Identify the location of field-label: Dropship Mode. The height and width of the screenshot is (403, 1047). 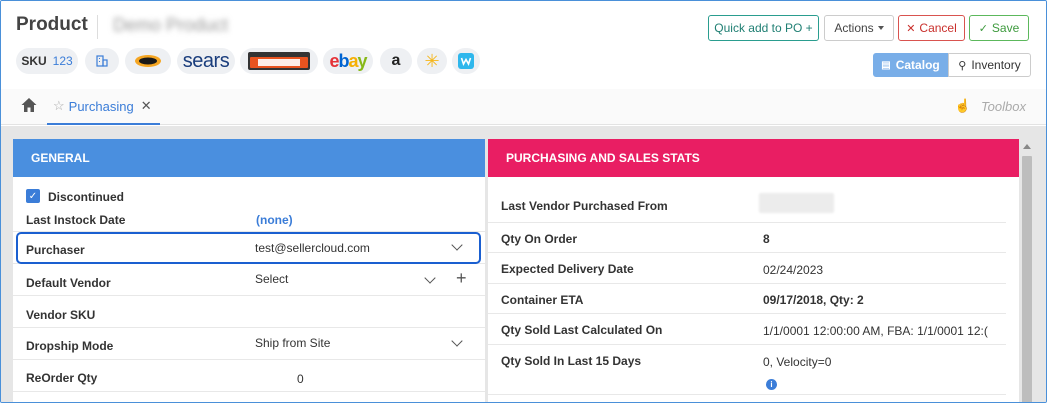
(70, 346).